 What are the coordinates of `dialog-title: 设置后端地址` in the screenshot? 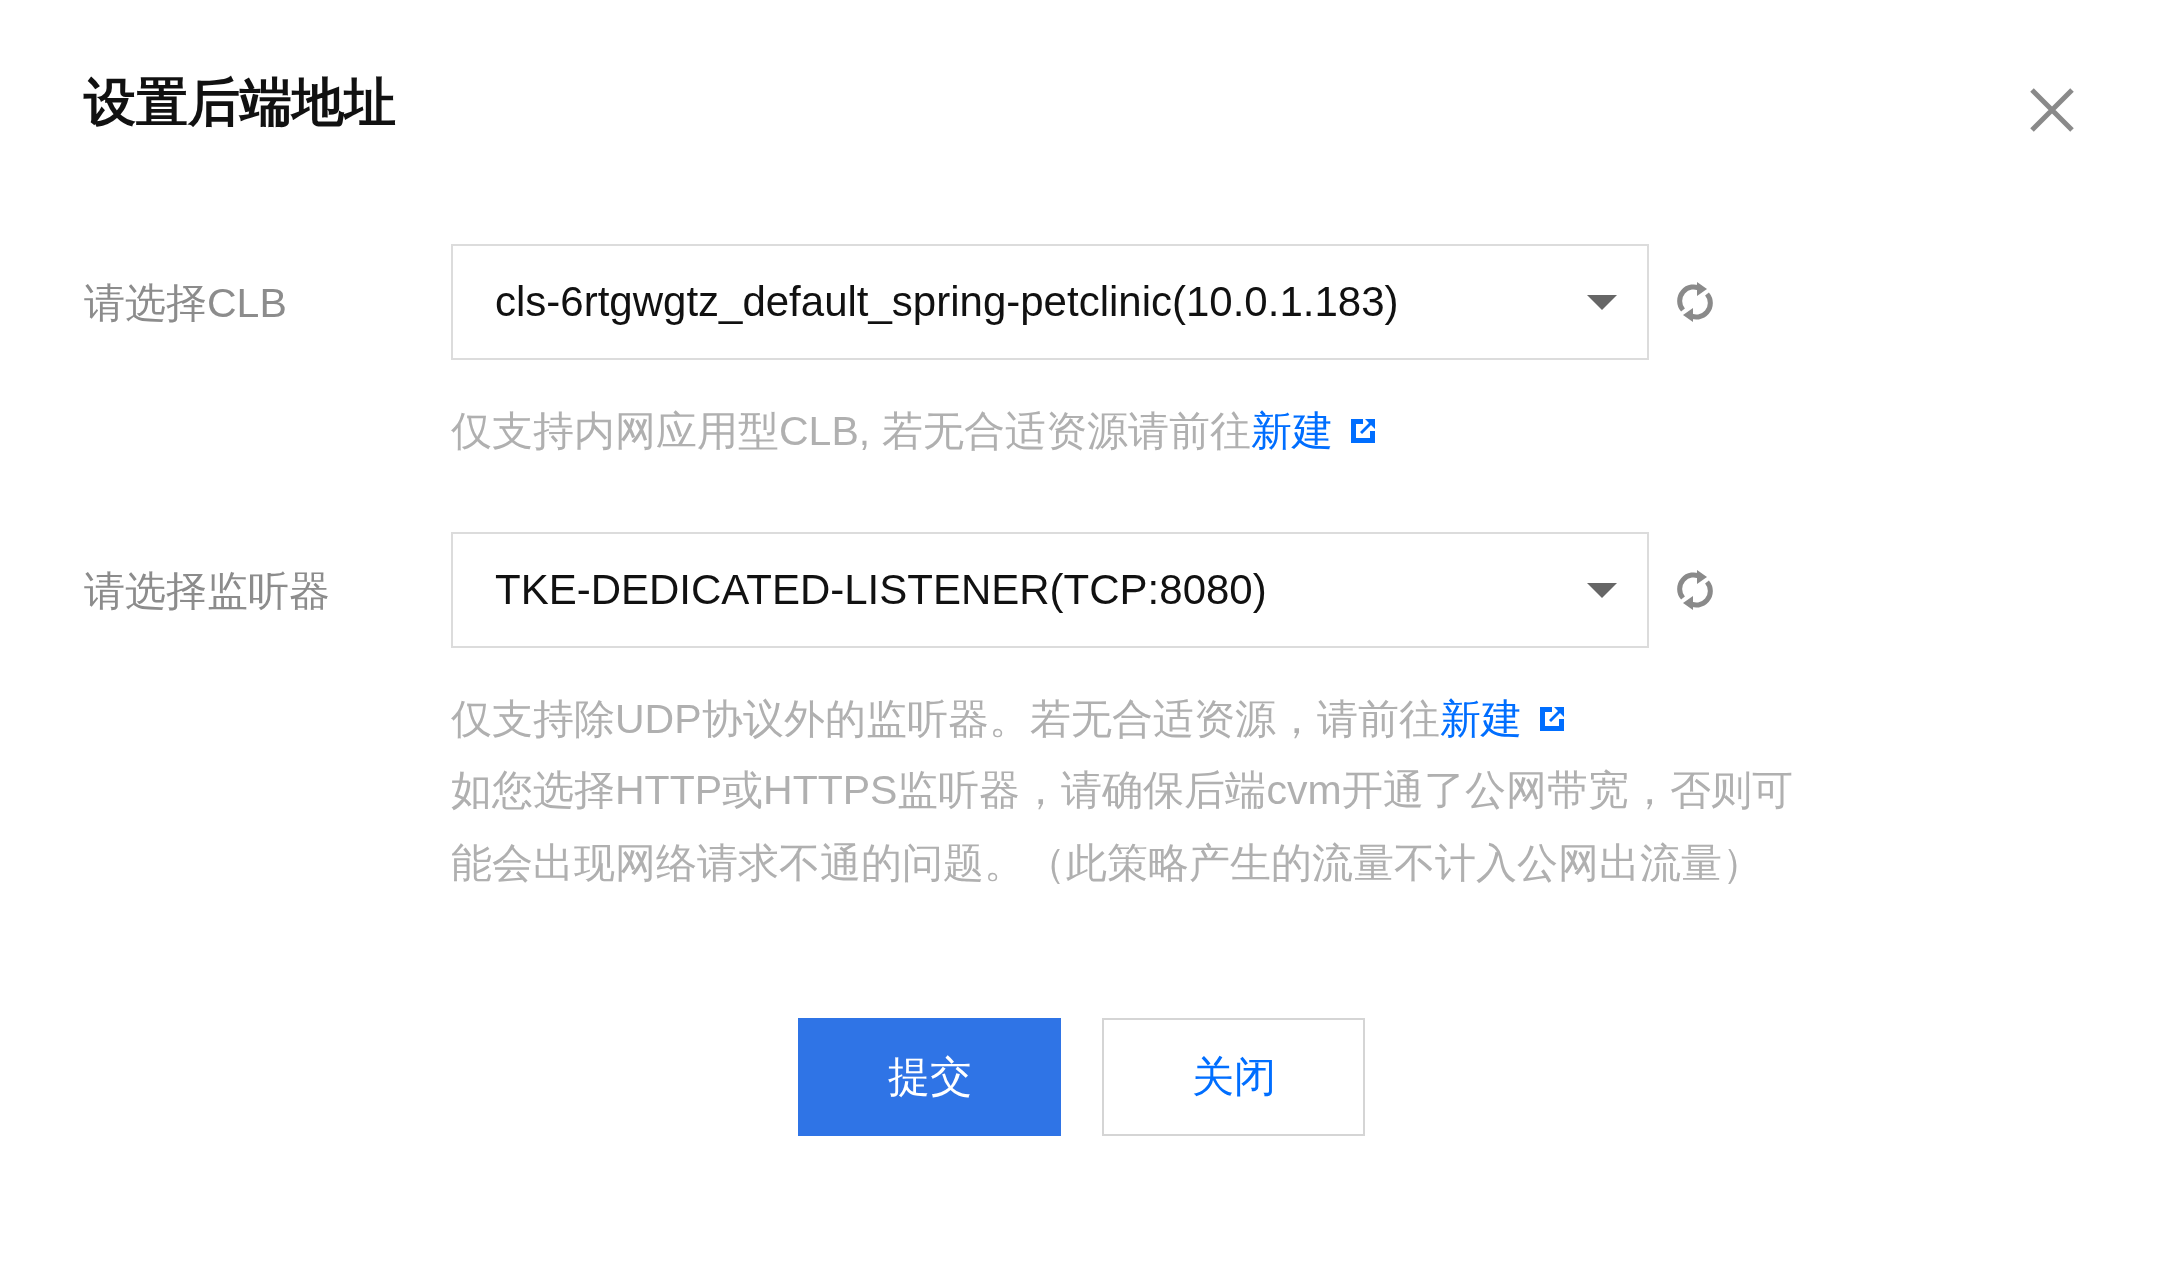 It's located at (240, 102).